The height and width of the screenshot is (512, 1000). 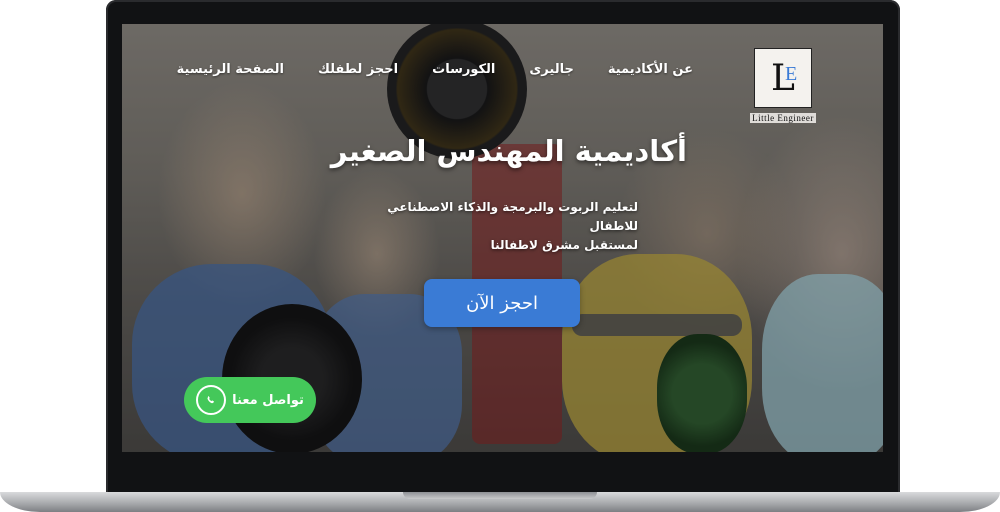 I want to click on nav-item-about: عن الأكاديمية, so click(x=650, y=69).